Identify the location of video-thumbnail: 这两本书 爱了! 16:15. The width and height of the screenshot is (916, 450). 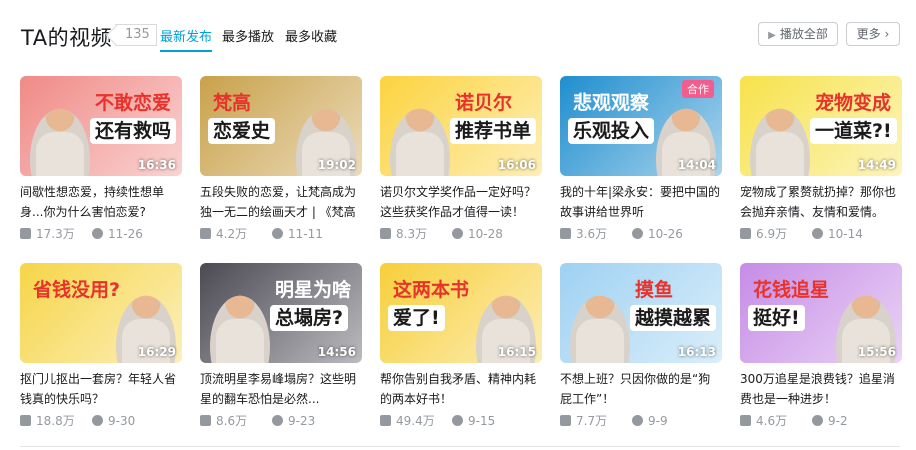
(461, 313).